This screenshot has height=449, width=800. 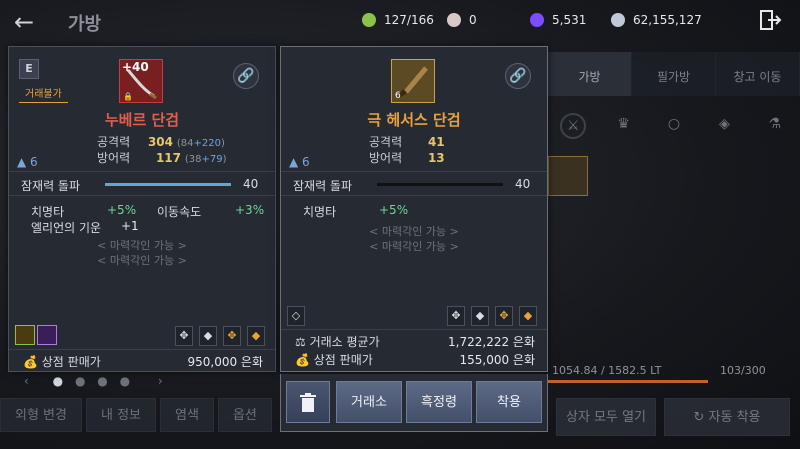 I want to click on shield-icon: ◈, so click(x=724, y=126).